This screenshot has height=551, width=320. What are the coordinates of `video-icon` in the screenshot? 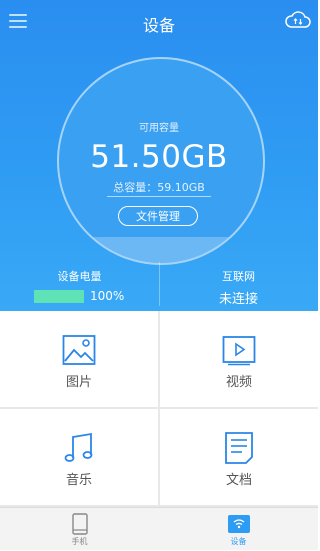 It's located at (239, 351).